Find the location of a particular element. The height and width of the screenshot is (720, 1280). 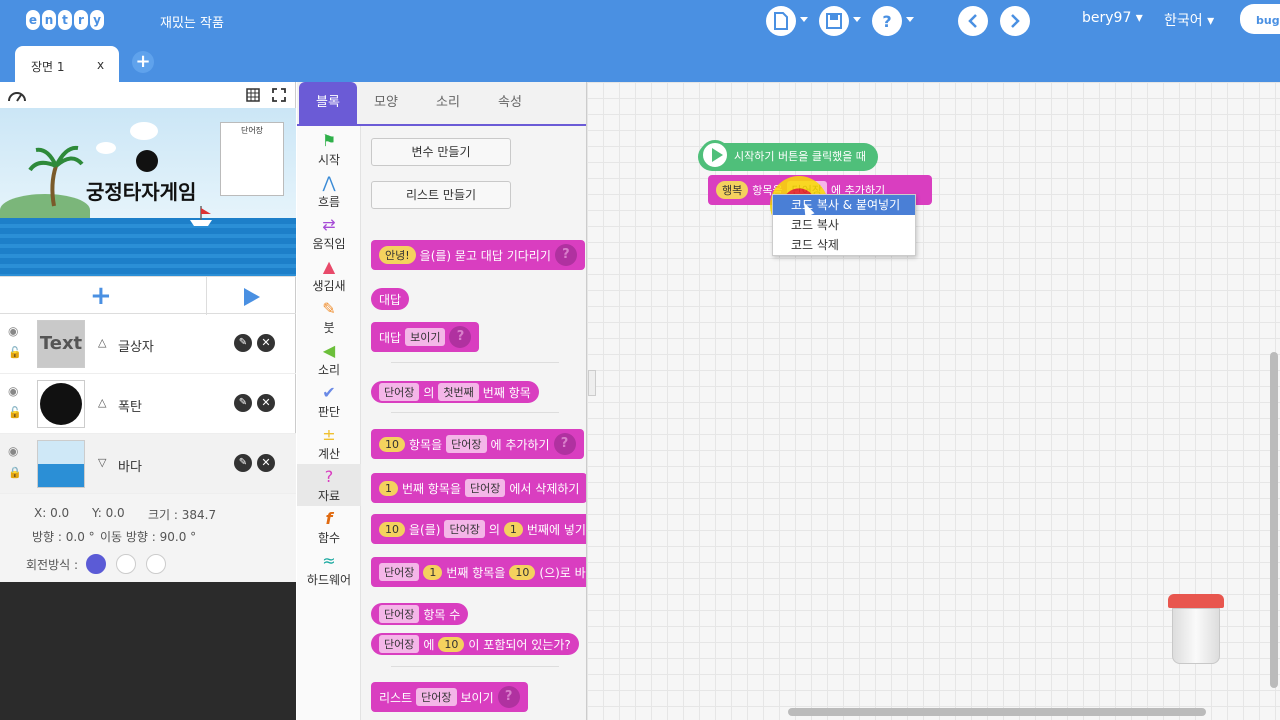

insert-item-block: 10 을(를) 단어장 의 1 번째에 넣기 is located at coordinates (478, 529).